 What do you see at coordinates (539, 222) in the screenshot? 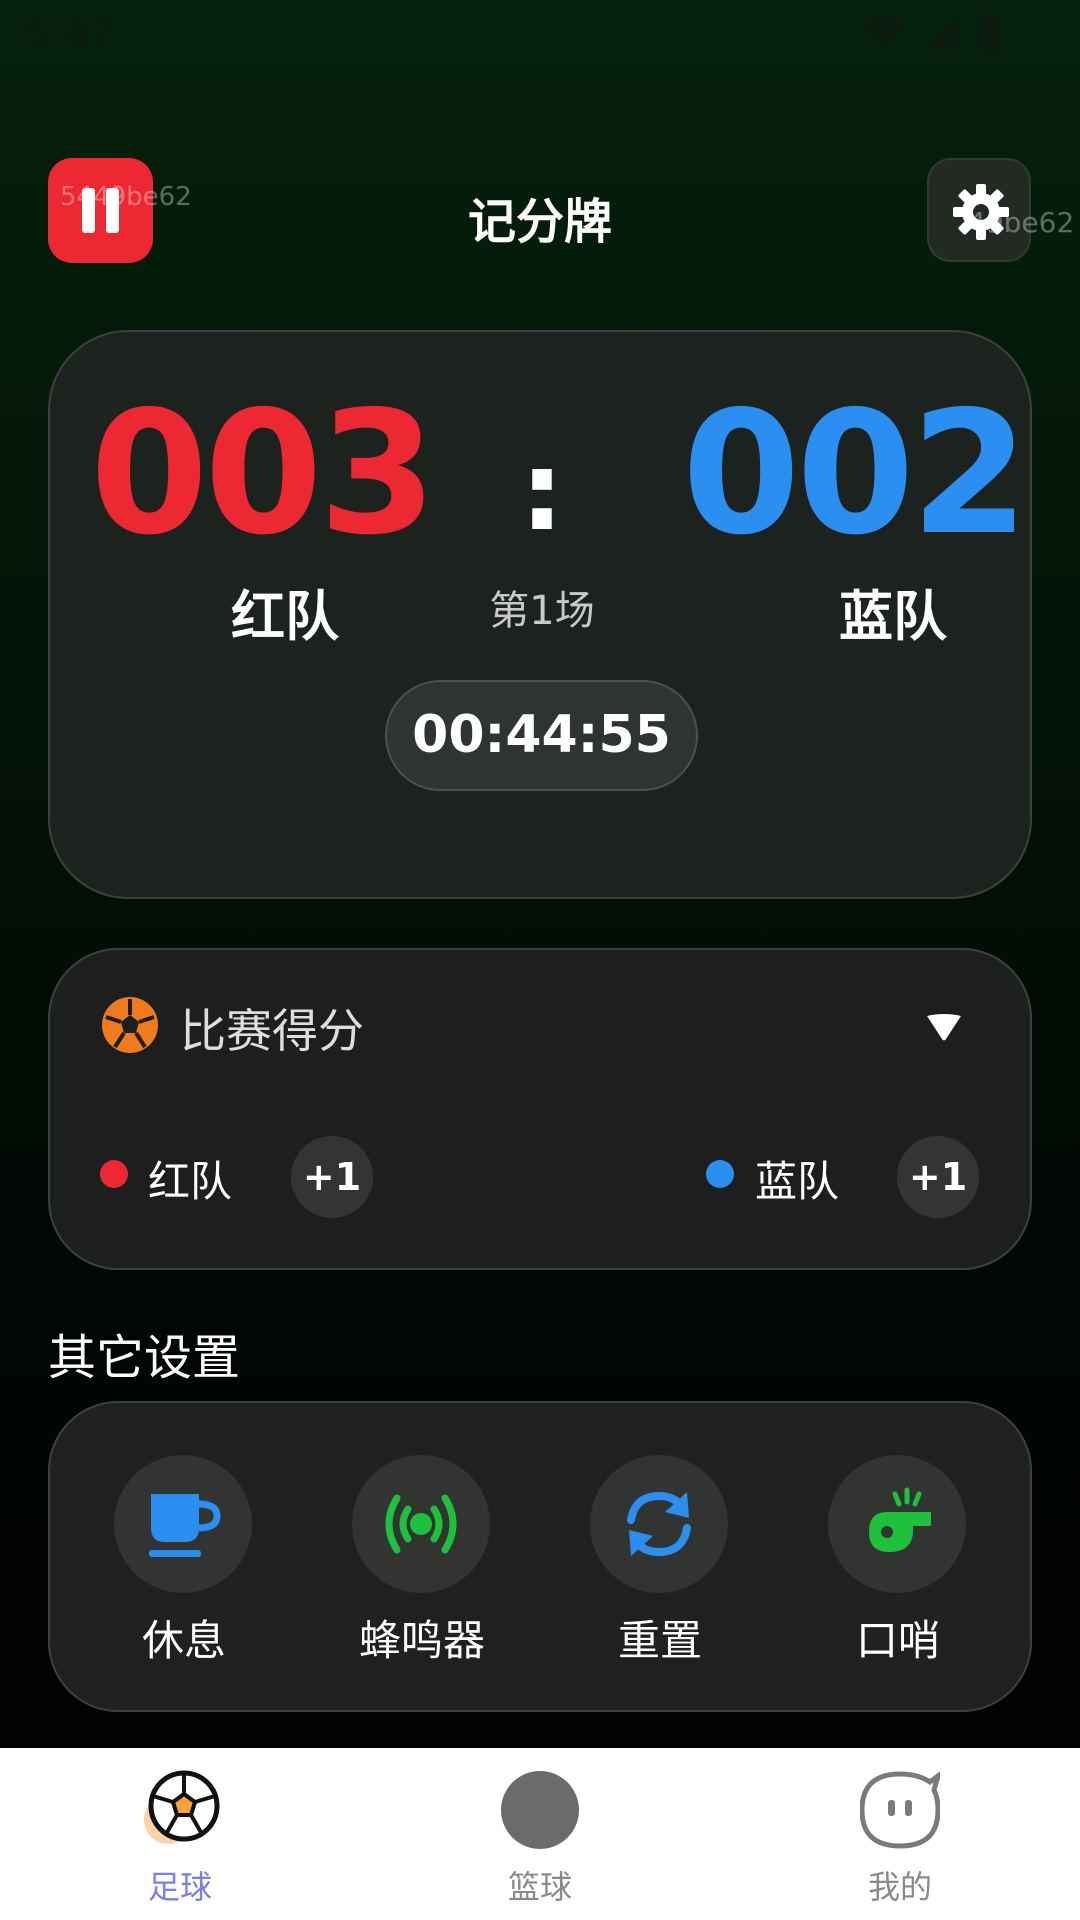
I see `page-title: 记分牌` at bounding box center [539, 222].